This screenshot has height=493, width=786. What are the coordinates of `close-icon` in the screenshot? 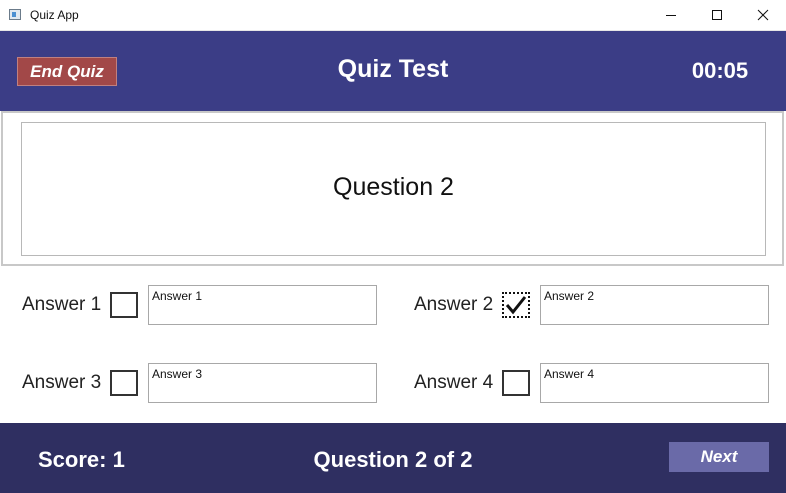 It's located at (763, 15).